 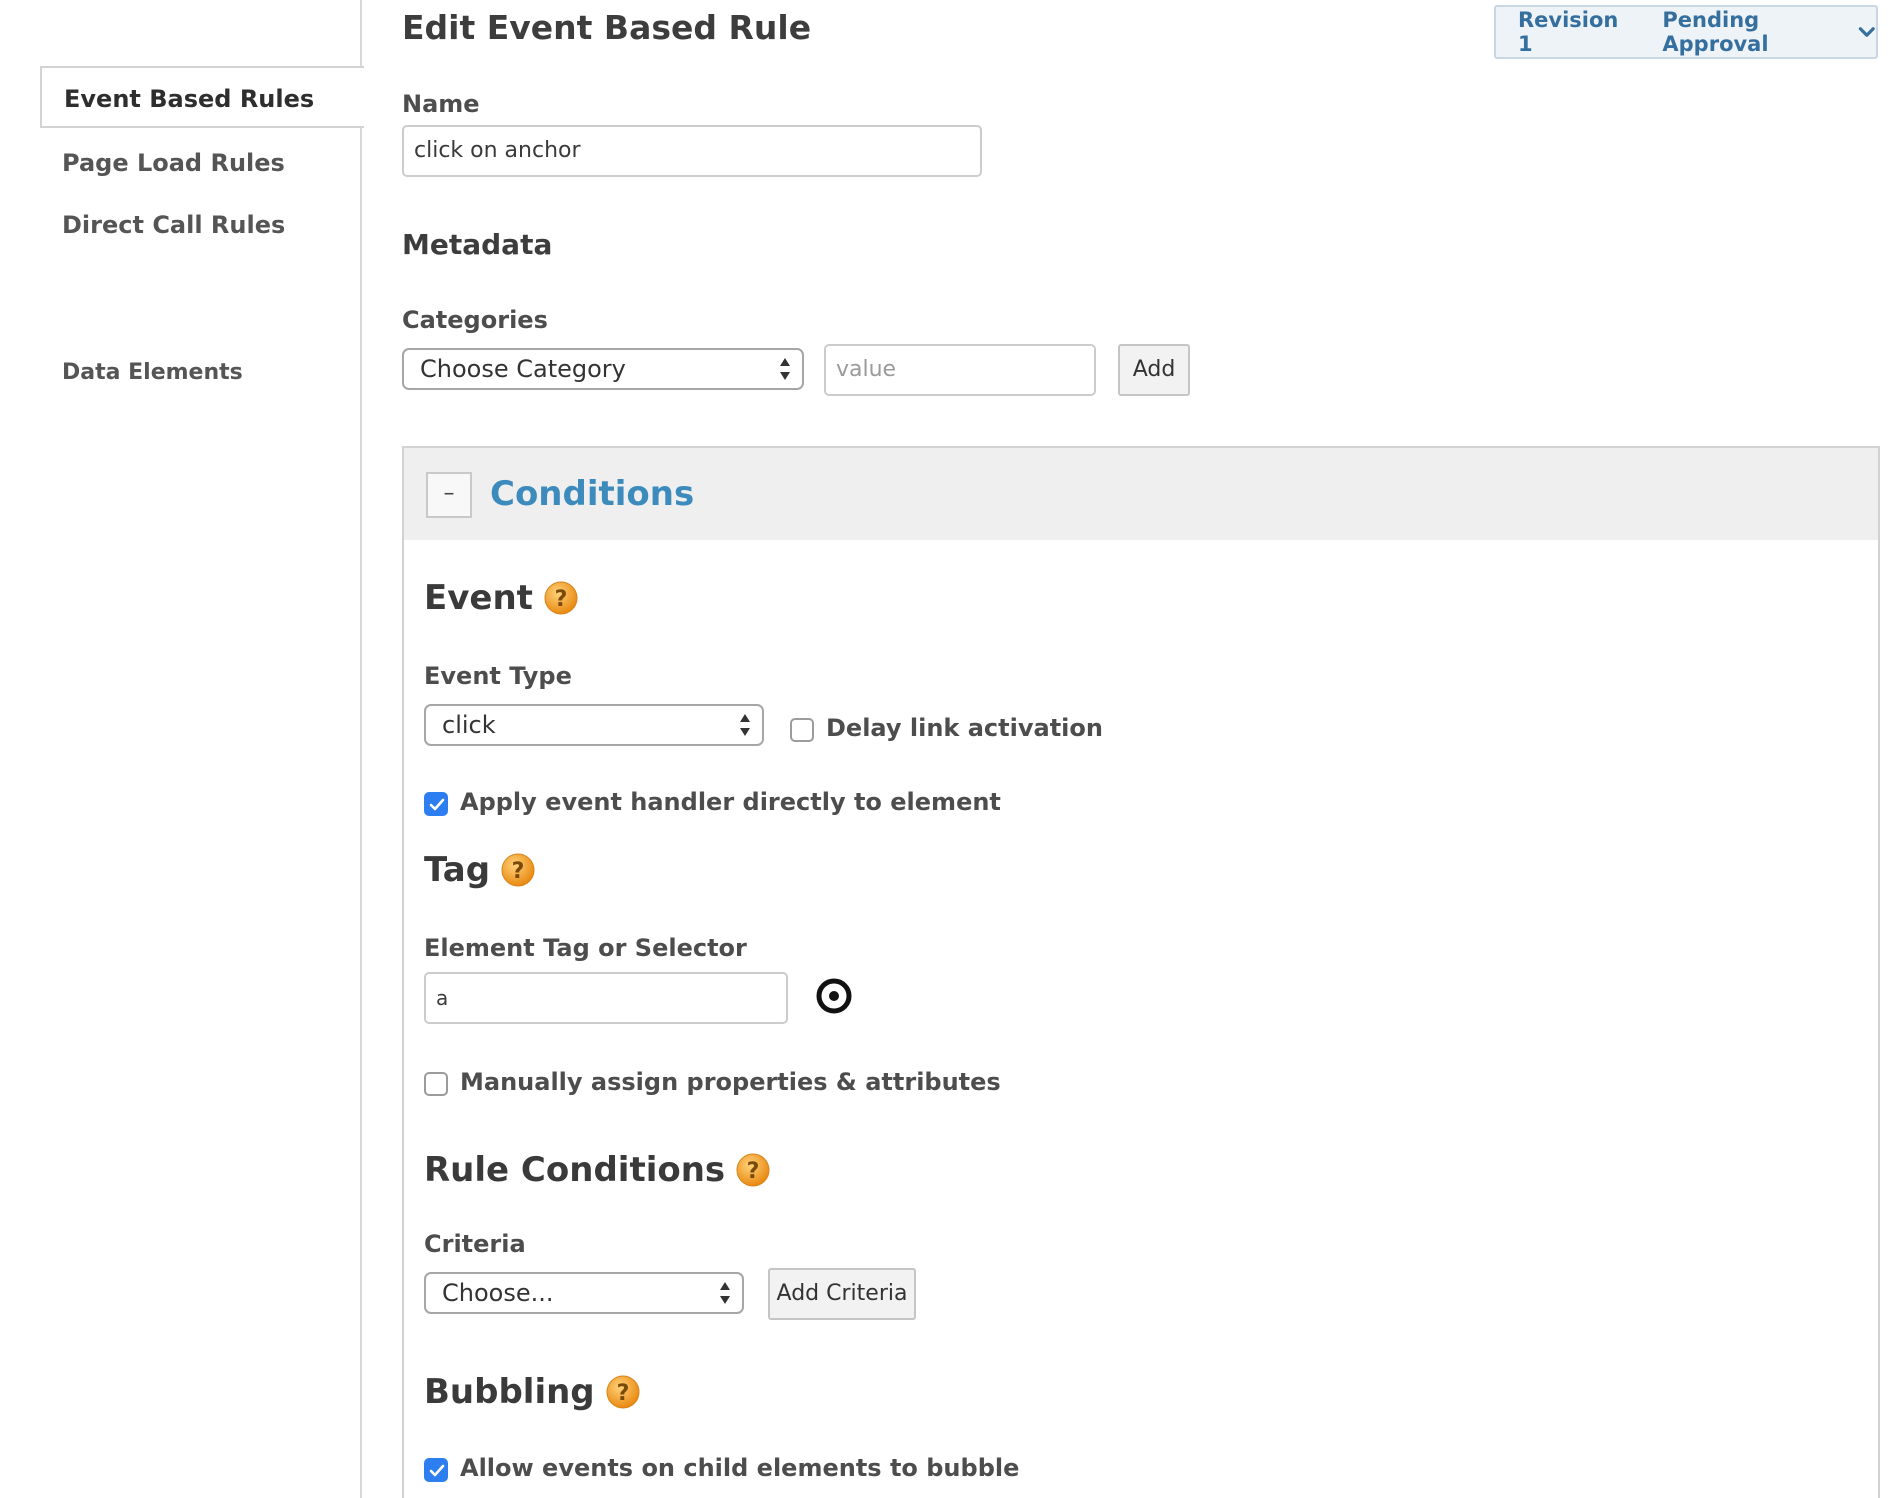 I want to click on event-type-select: click, so click(x=594, y=725).